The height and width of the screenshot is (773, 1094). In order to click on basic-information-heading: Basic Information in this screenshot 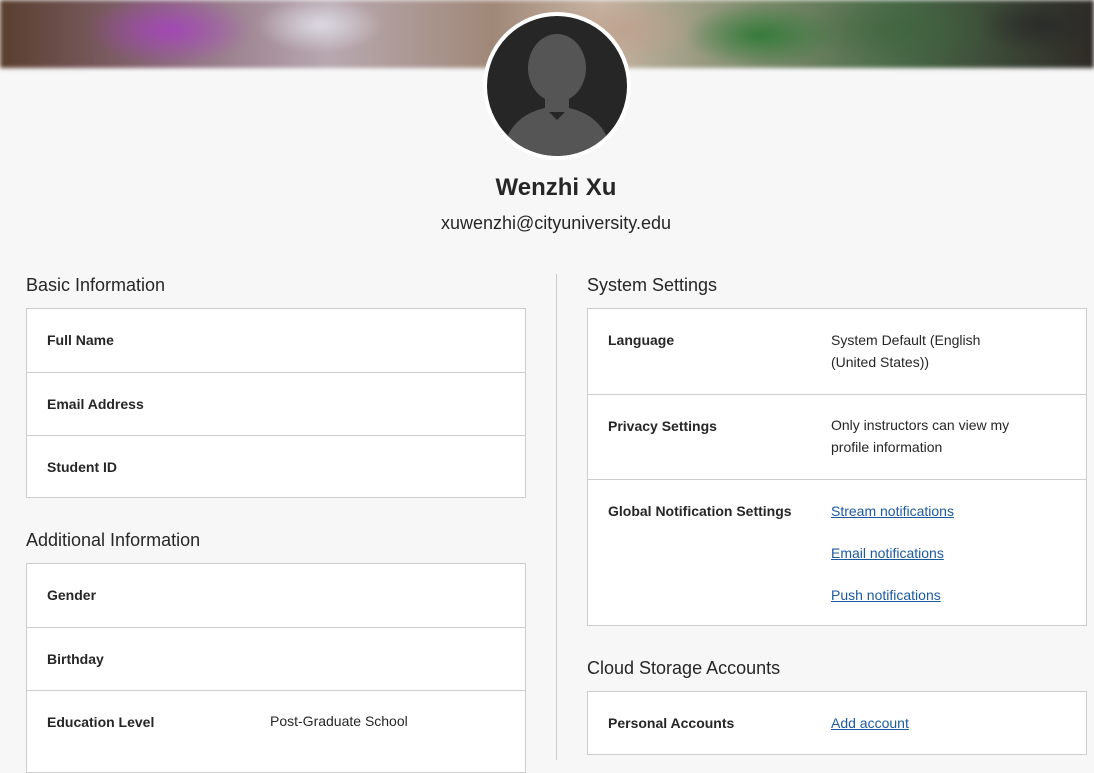, I will do `click(96, 285)`.